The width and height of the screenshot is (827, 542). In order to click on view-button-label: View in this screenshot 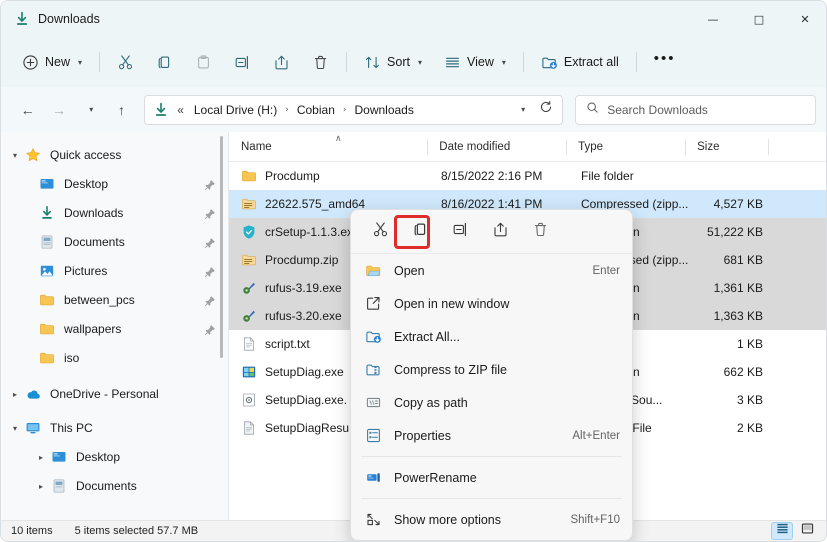, I will do `click(480, 62)`.